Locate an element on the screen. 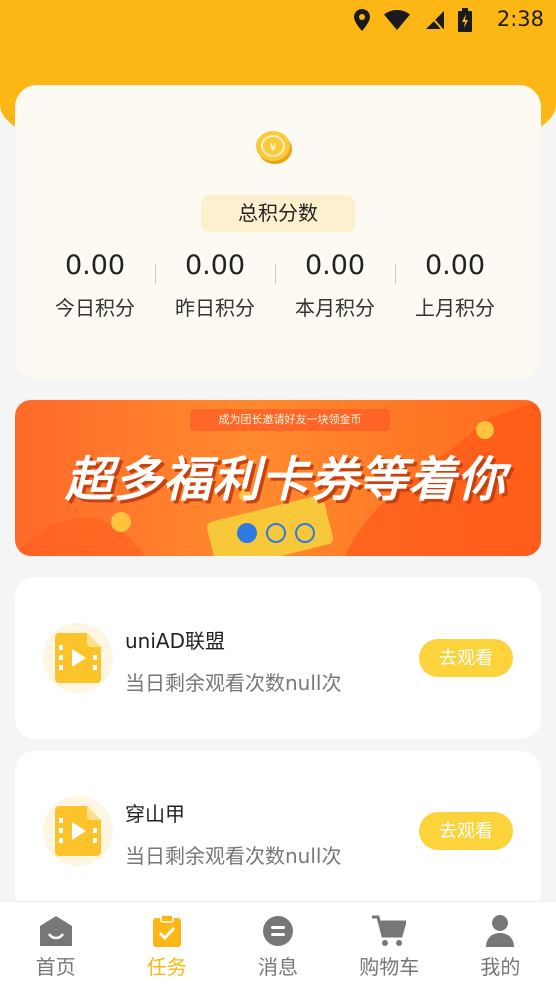 Image resolution: width=556 pixels, height=990 pixels. stat-label: 今日积分 is located at coordinates (95, 308).